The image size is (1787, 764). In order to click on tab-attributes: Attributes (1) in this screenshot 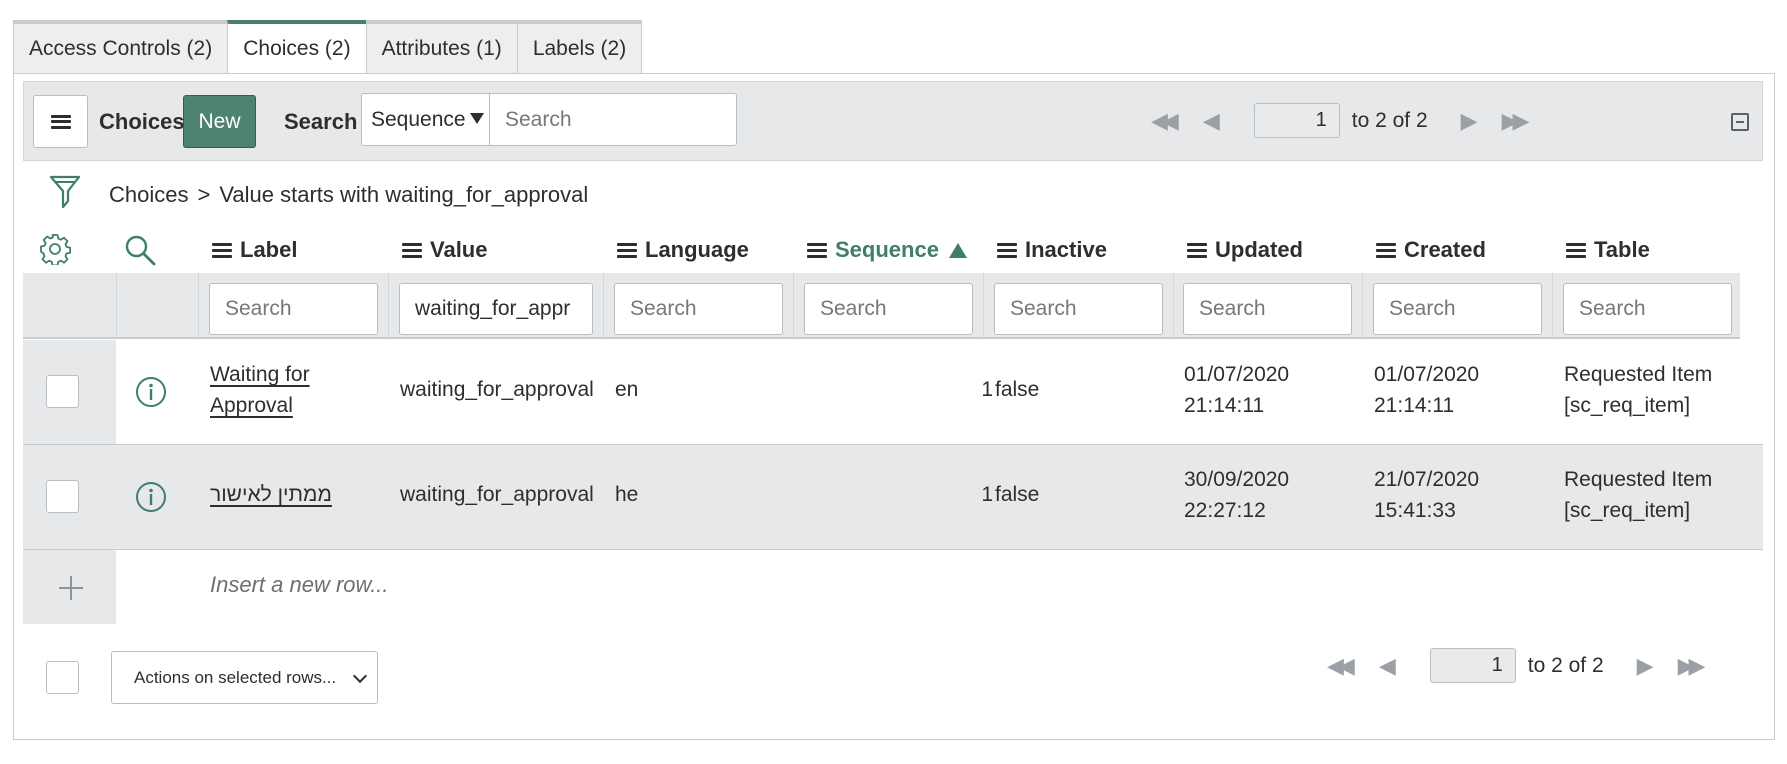, I will do `click(441, 47)`.